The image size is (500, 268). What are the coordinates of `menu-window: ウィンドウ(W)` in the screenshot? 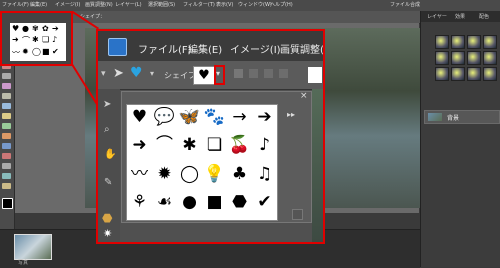 It's located at (255, 4).